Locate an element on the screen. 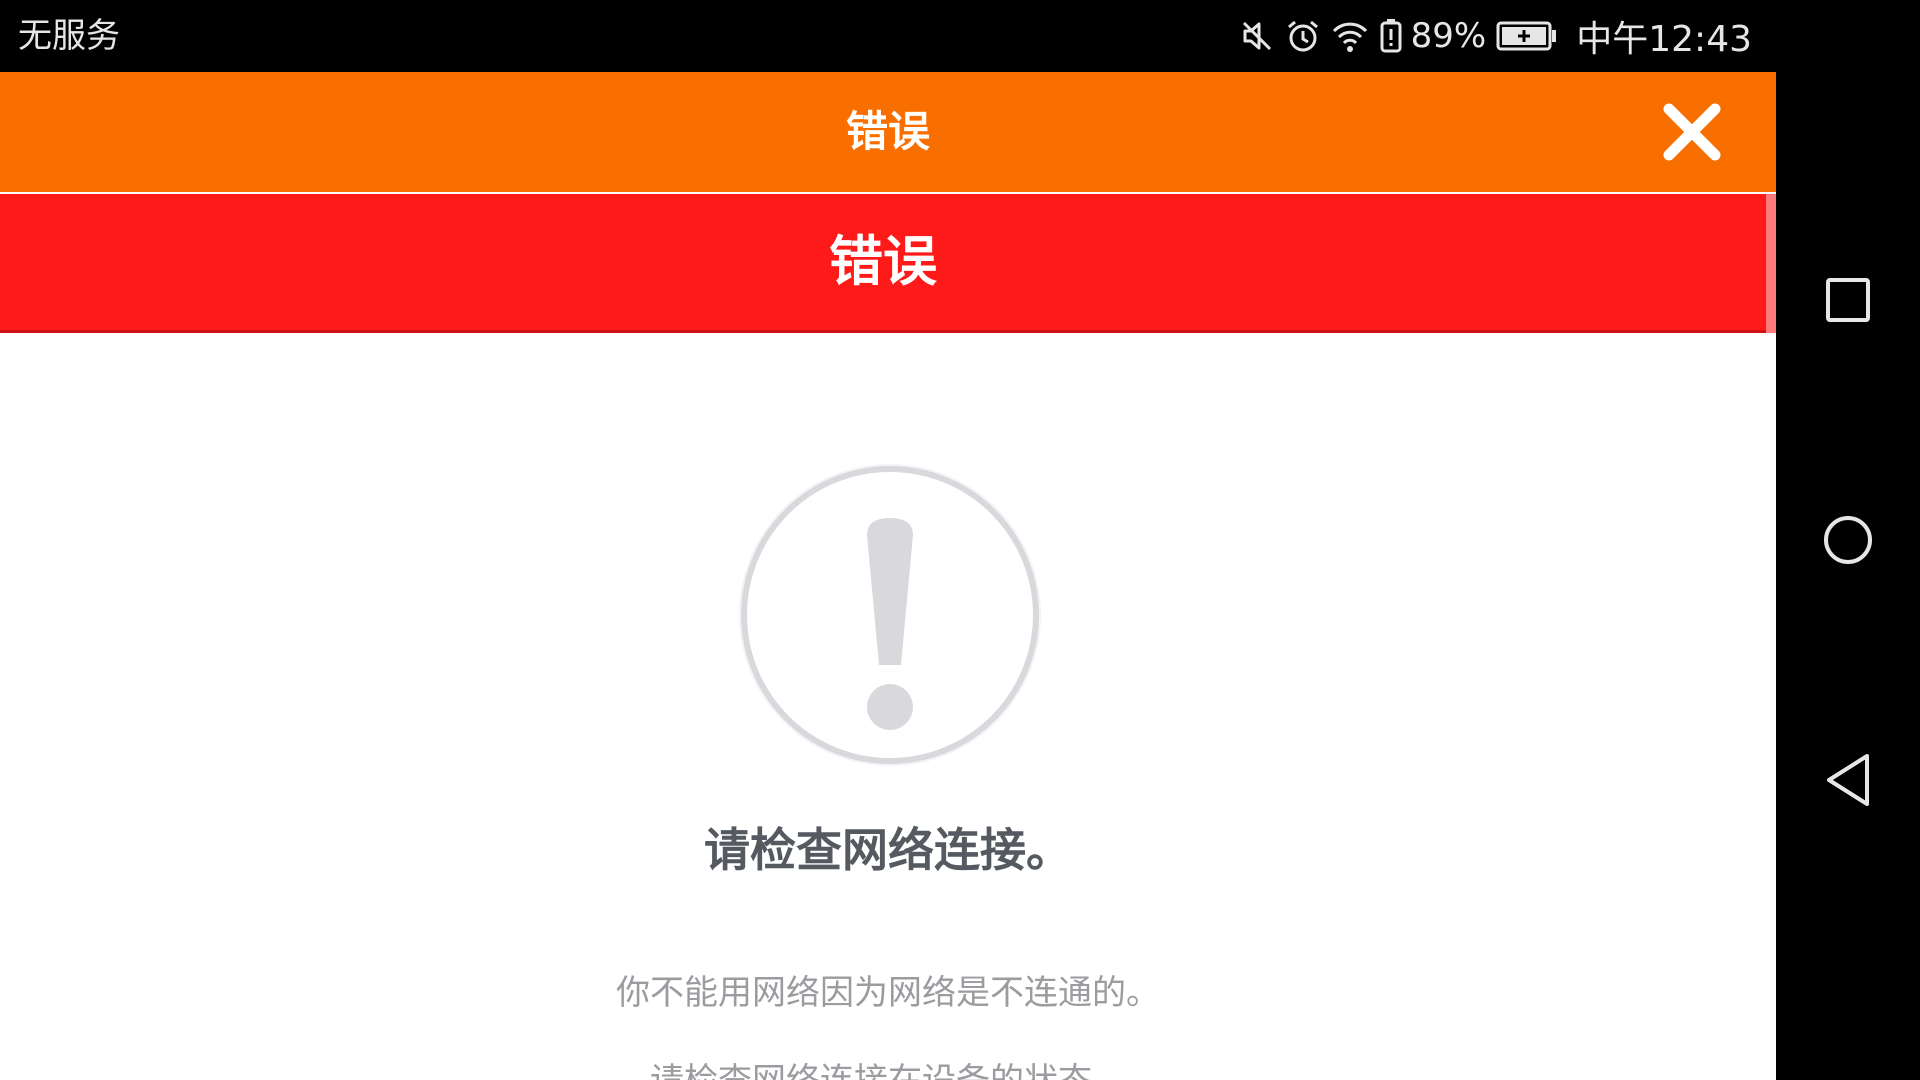  recents-icon is located at coordinates (1848, 300).